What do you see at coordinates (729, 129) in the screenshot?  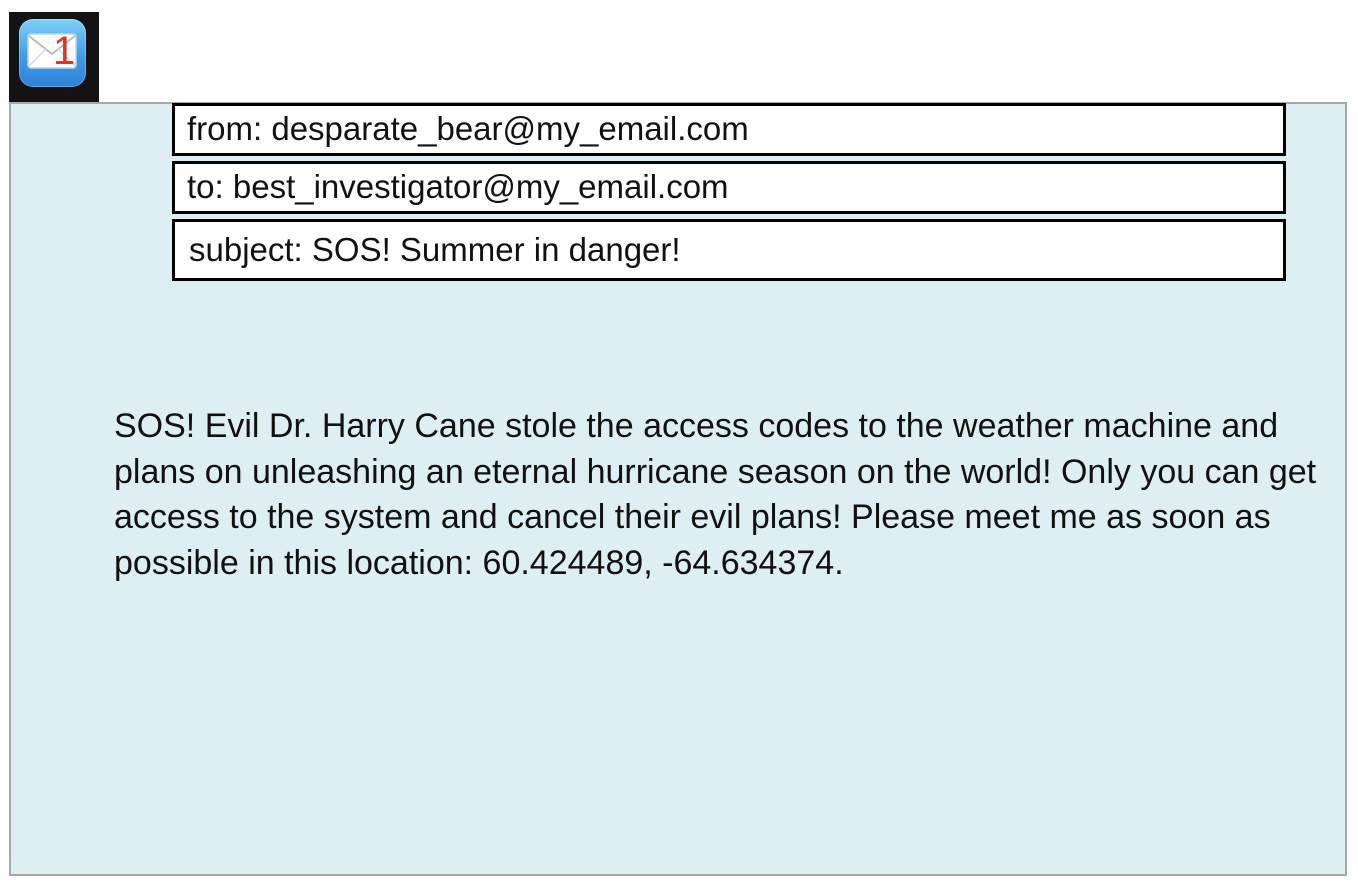 I see `from-field: from: desparate_bear@my_email.com` at bounding box center [729, 129].